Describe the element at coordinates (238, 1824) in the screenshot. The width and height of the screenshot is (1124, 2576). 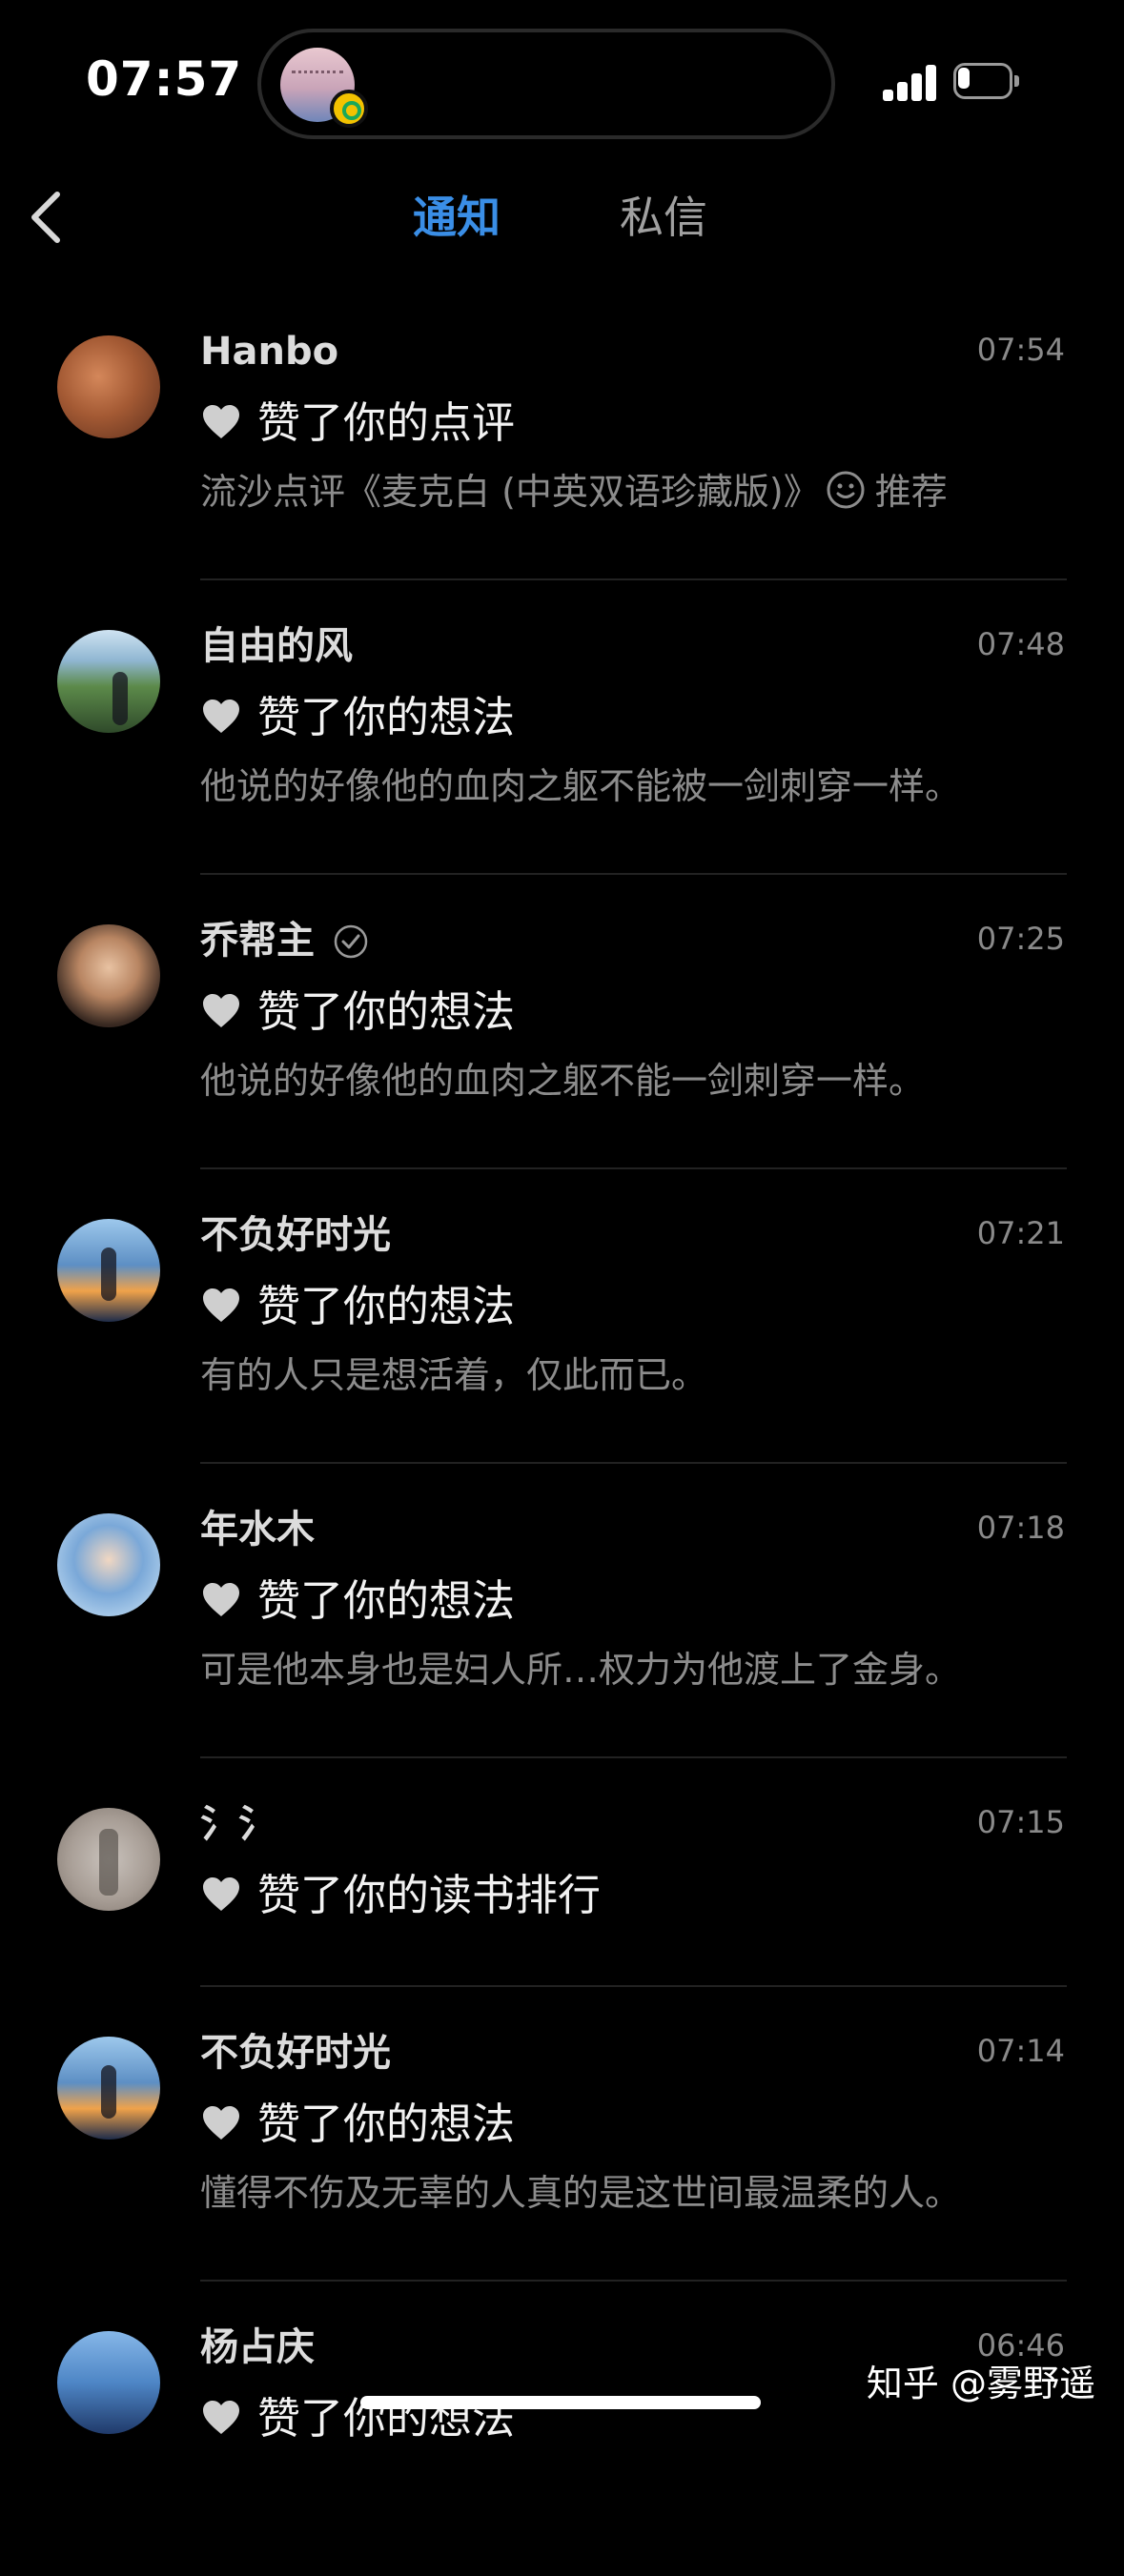
I see `username: 氵氵` at that location.